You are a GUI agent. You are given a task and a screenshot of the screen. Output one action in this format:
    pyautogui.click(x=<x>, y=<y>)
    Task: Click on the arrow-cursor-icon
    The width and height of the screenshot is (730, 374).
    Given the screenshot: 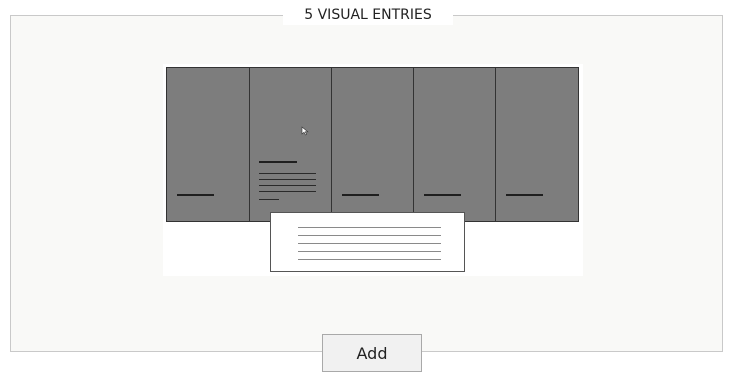 What is the action you would take?
    pyautogui.click(x=305, y=131)
    